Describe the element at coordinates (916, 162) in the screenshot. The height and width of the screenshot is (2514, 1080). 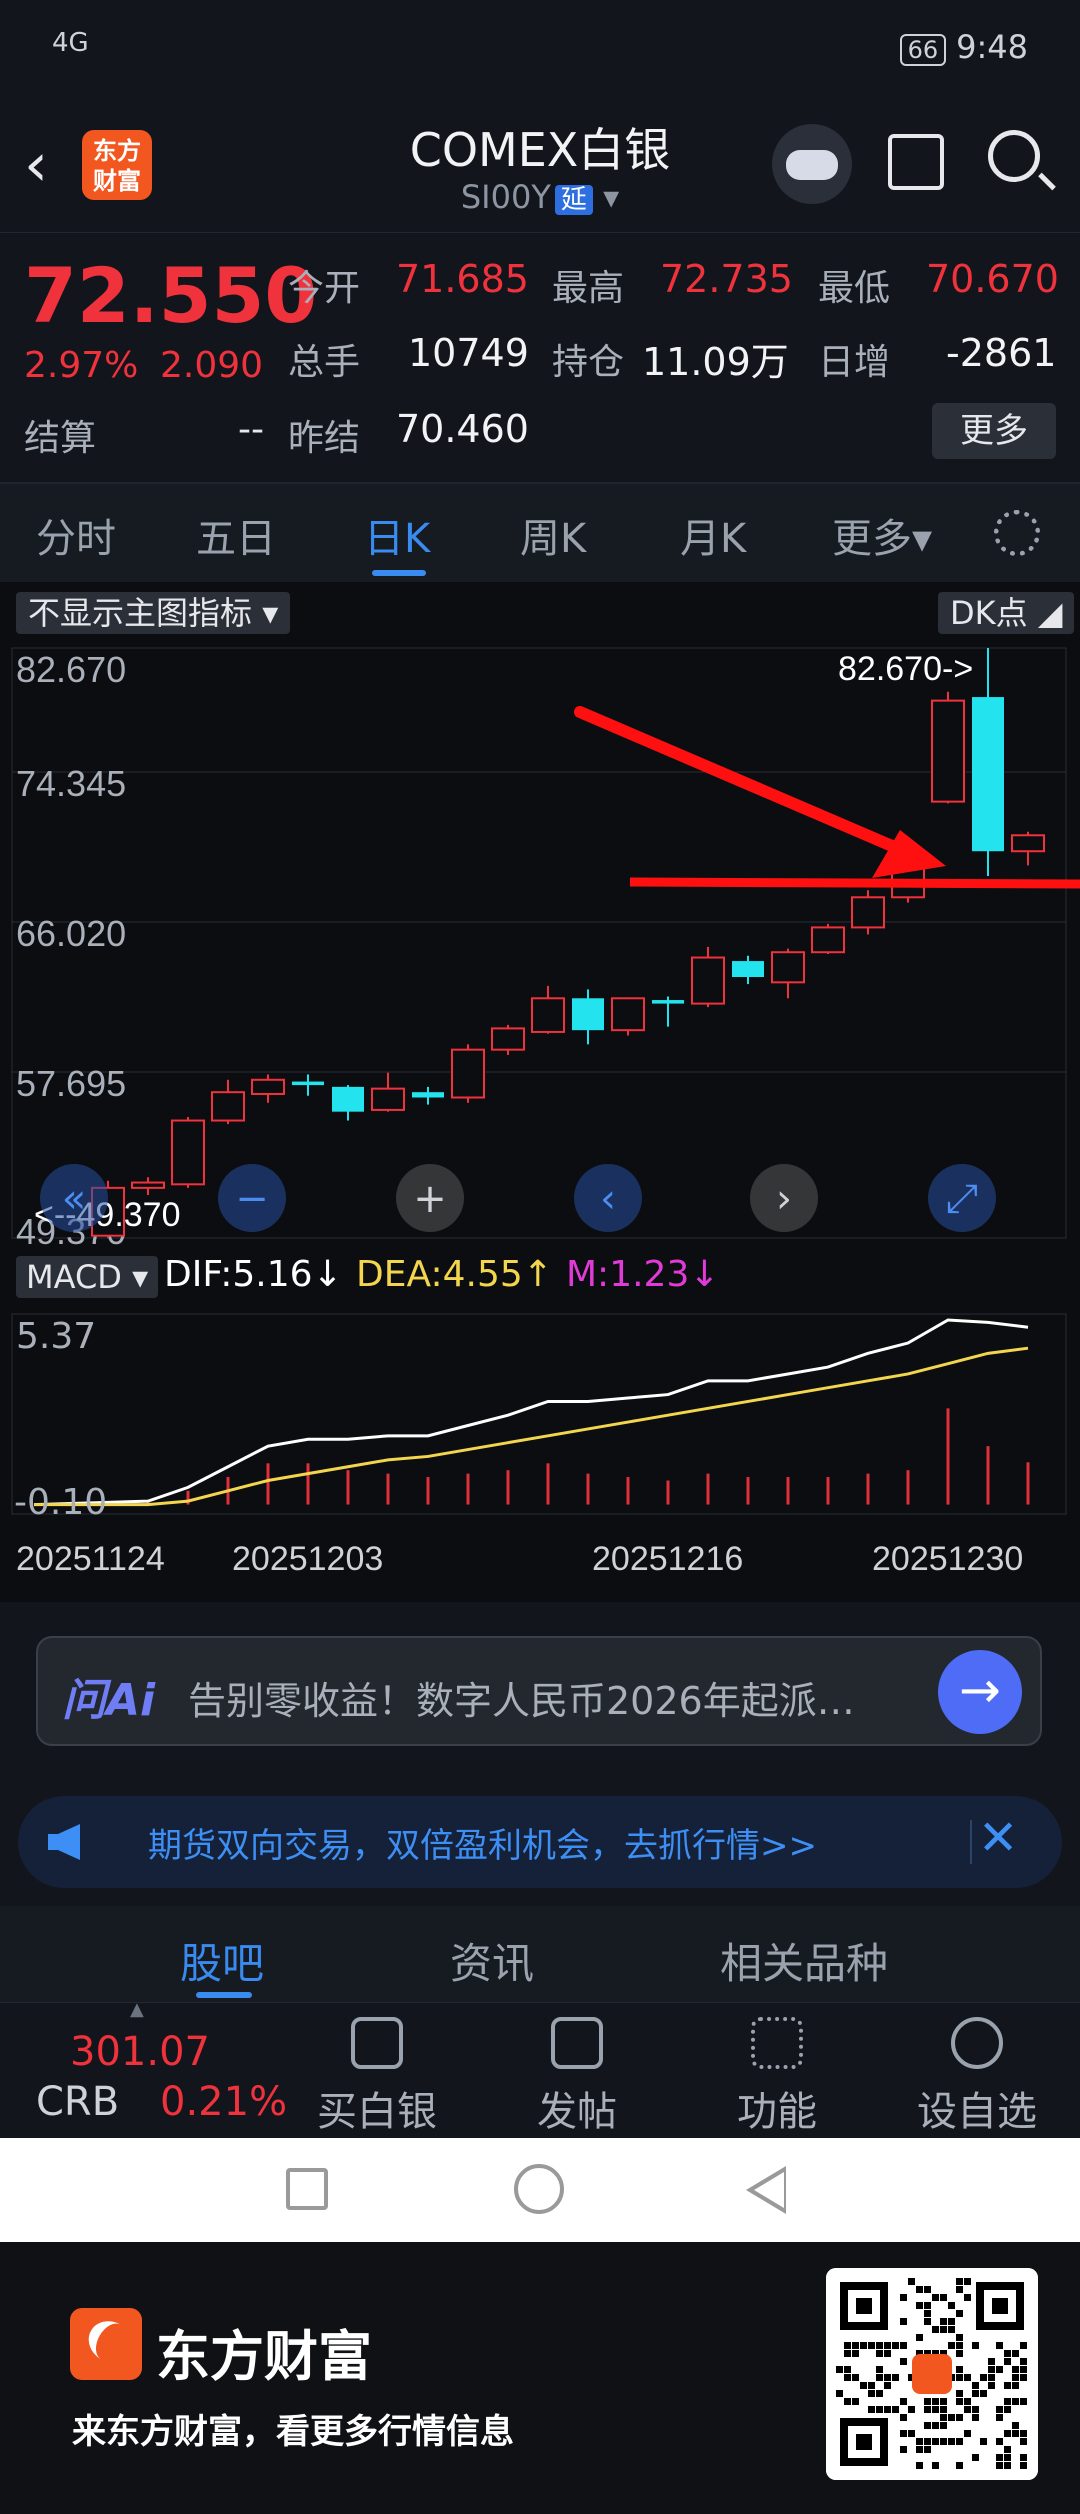
I see `share-icon` at that location.